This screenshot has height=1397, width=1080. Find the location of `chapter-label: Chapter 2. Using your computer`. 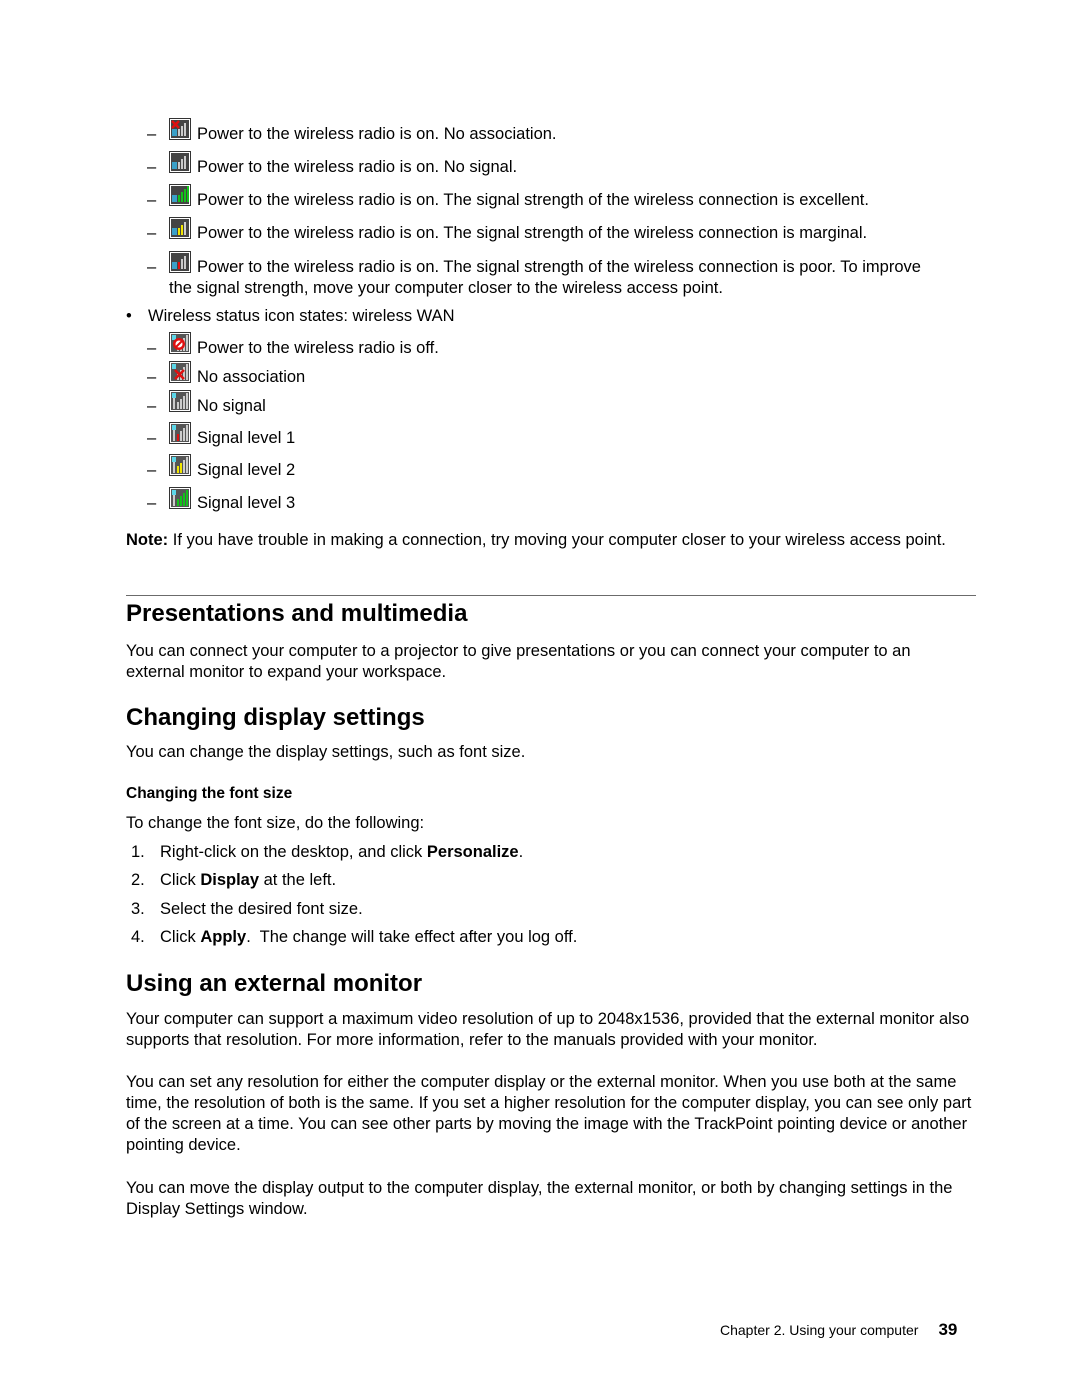

chapter-label: Chapter 2. Using your computer is located at coordinates (819, 1330).